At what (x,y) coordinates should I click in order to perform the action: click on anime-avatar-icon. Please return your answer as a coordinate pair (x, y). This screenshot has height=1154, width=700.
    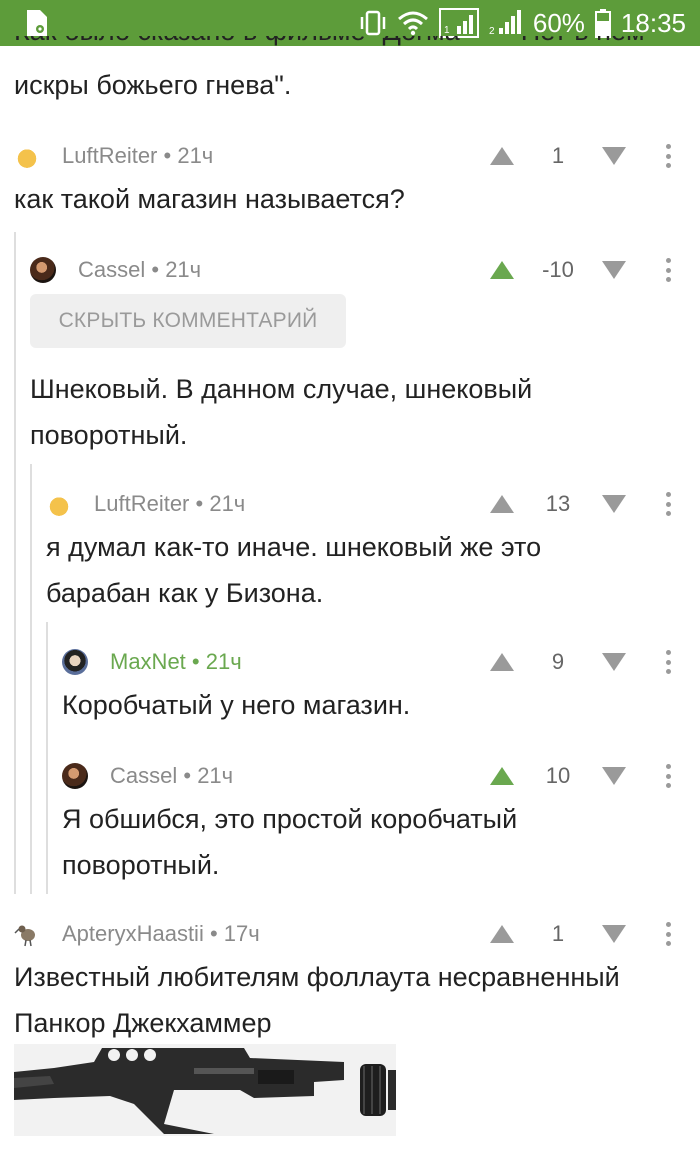
    Looking at the image, I should click on (75, 662).